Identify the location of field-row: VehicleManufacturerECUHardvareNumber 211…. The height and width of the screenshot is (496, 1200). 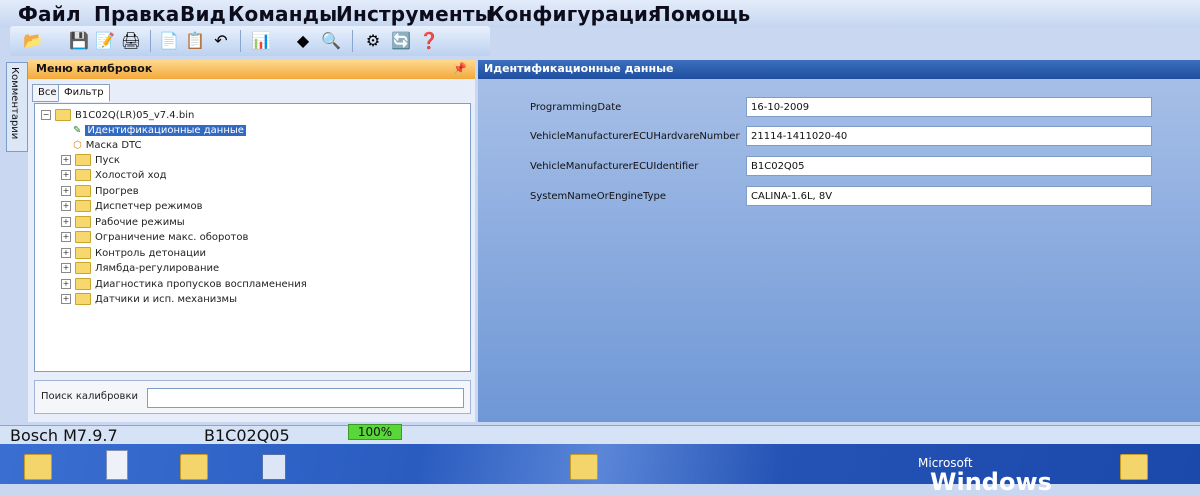
(839, 137).